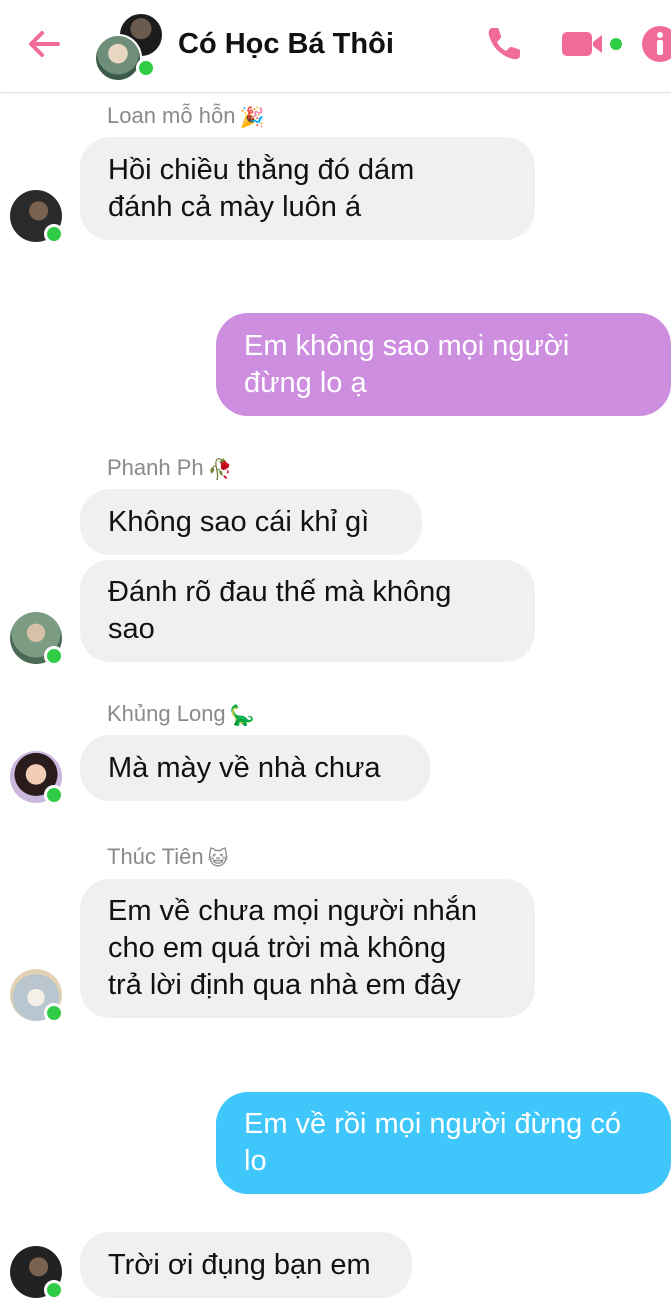 The height and width of the screenshot is (1307, 671). Describe the element at coordinates (443, 1143) in the screenshot. I see `outgoing-message-bubble: Em về rồi mọi người đừng có lo` at that location.